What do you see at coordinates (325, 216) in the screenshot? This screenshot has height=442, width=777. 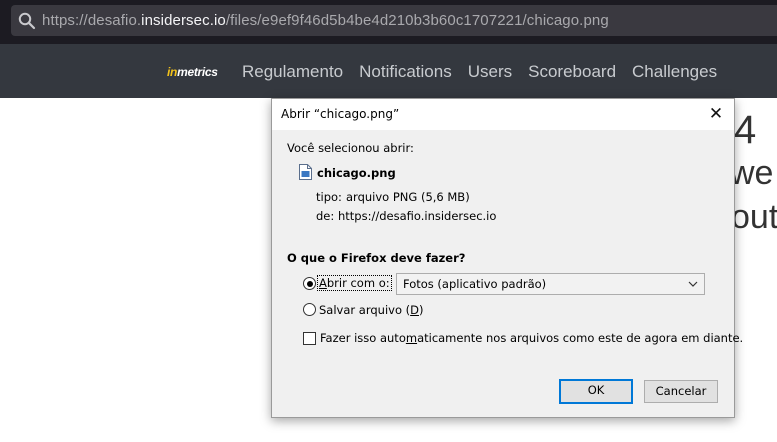 I see `from-label: de:` at bounding box center [325, 216].